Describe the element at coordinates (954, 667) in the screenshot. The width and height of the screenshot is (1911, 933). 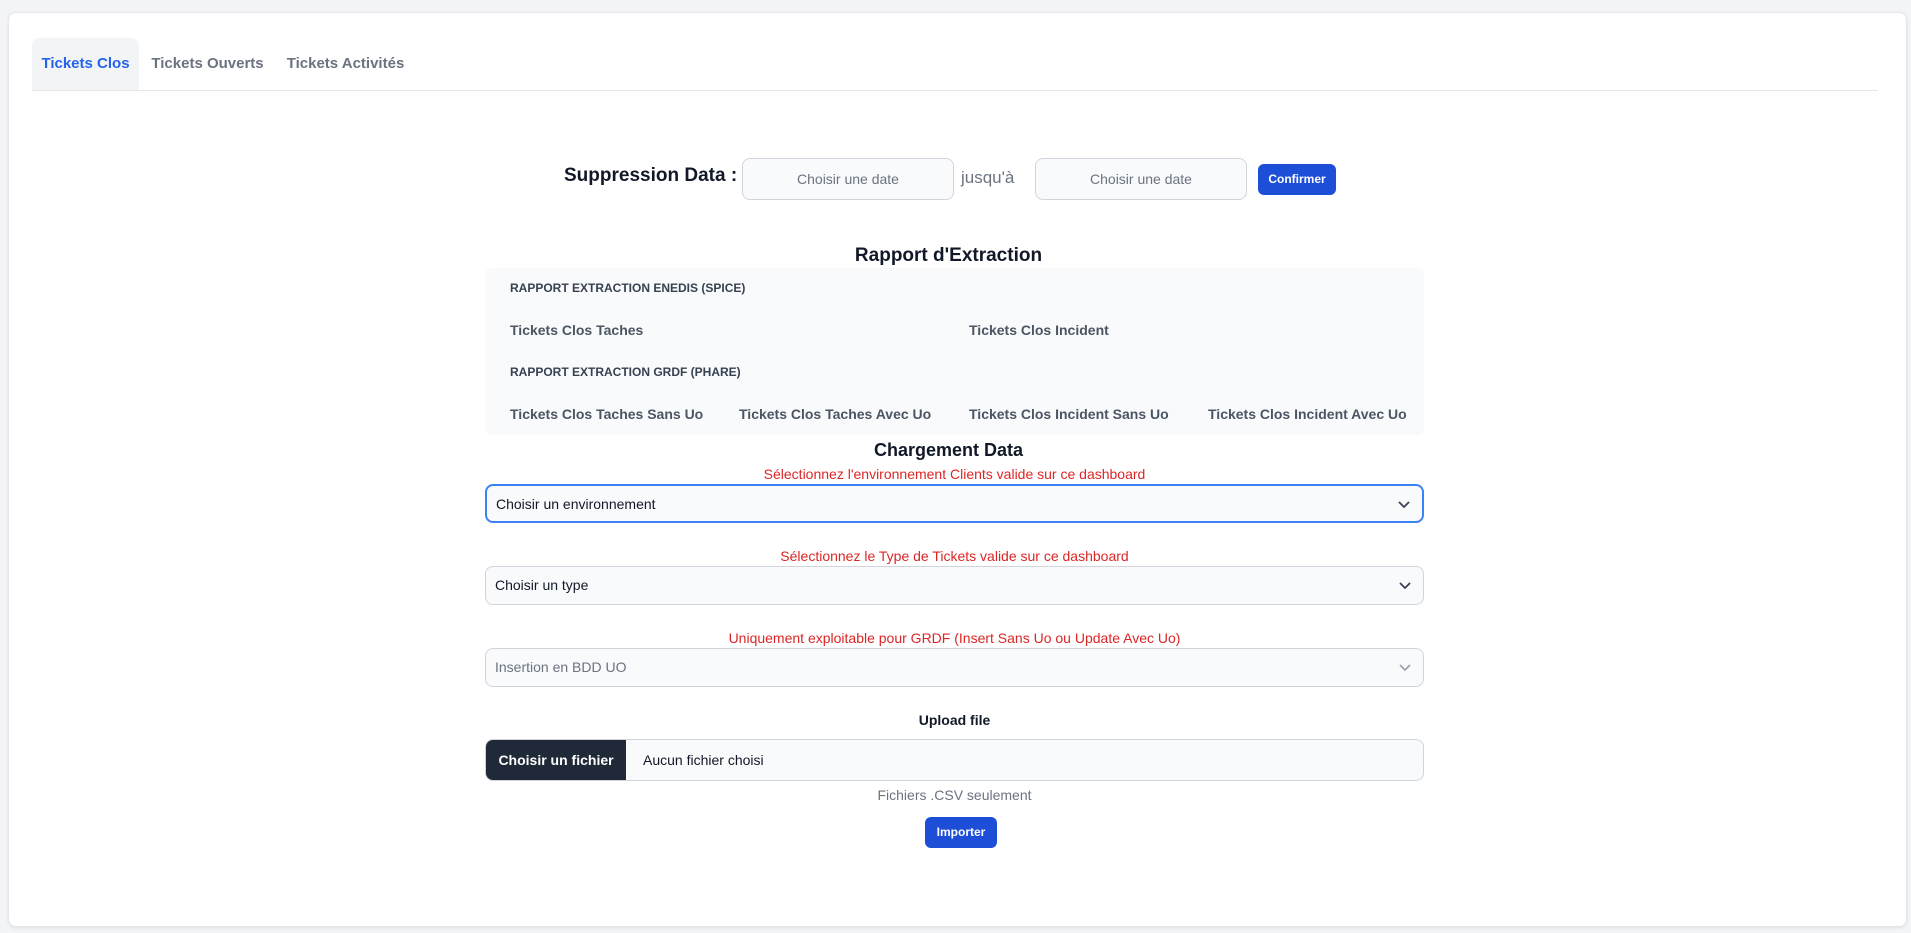
I see `grdf-insert-select: Insertion en BDD UO` at that location.